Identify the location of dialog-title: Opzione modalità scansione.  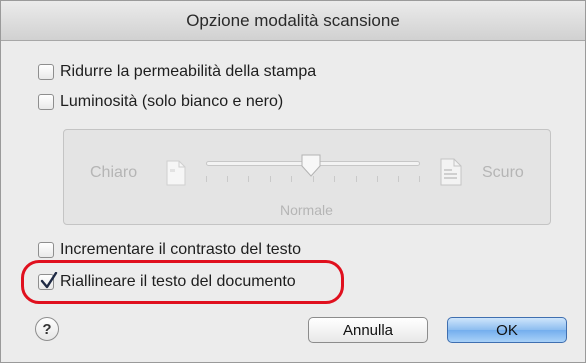
(293, 20).